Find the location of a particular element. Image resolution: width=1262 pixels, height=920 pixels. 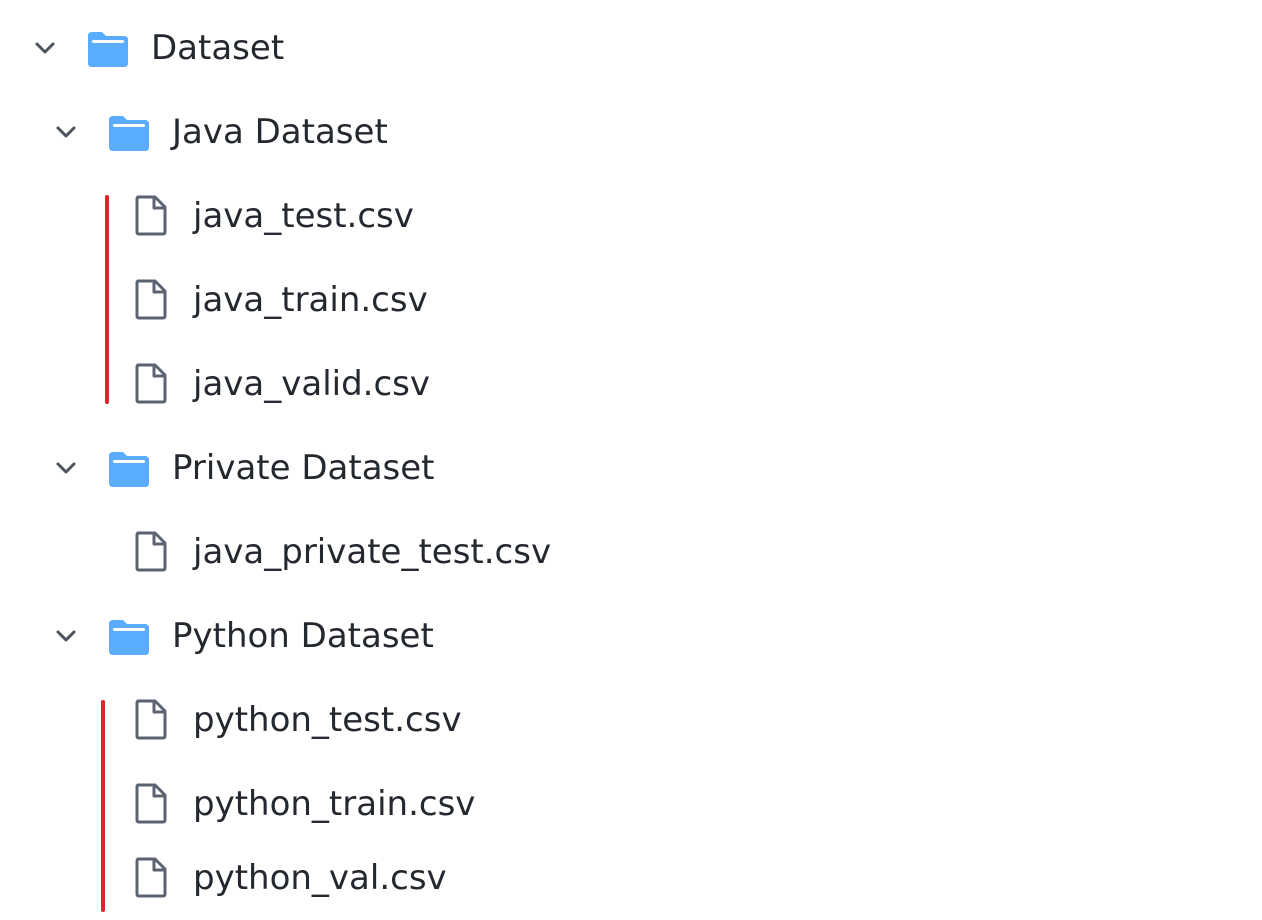

file-label: java_private_test.csv is located at coordinates (372, 552).